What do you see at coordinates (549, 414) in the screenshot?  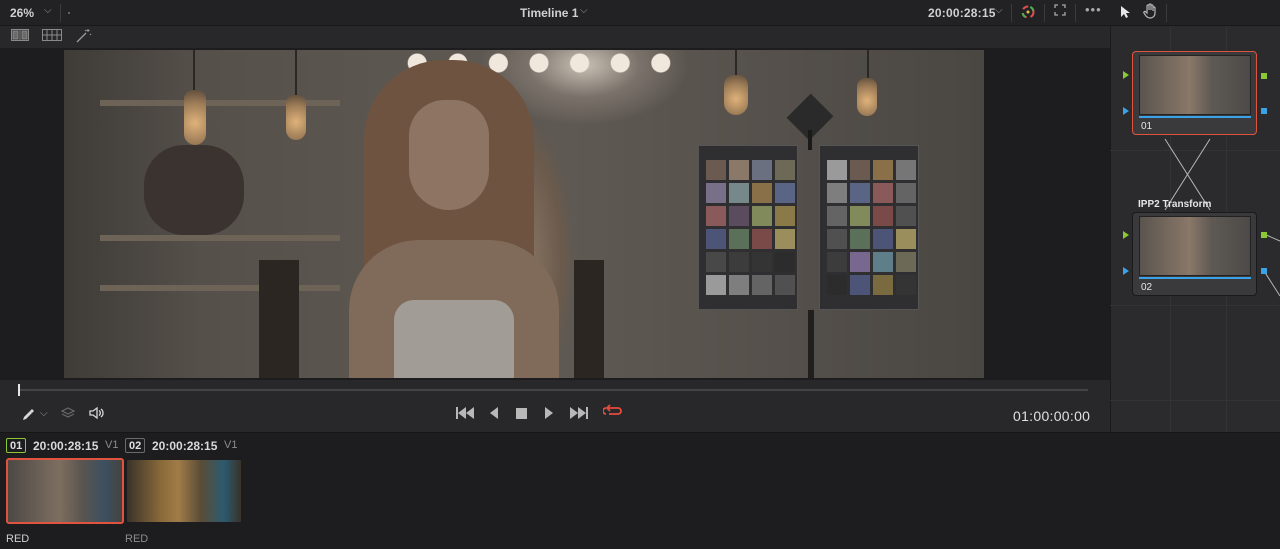 I see `play-icon` at bounding box center [549, 414].